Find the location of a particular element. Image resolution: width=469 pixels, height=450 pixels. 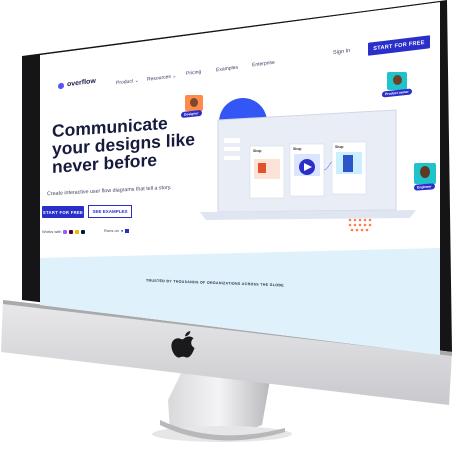

runs-on-row: Runs on ● is located at coordinates (117, 230).